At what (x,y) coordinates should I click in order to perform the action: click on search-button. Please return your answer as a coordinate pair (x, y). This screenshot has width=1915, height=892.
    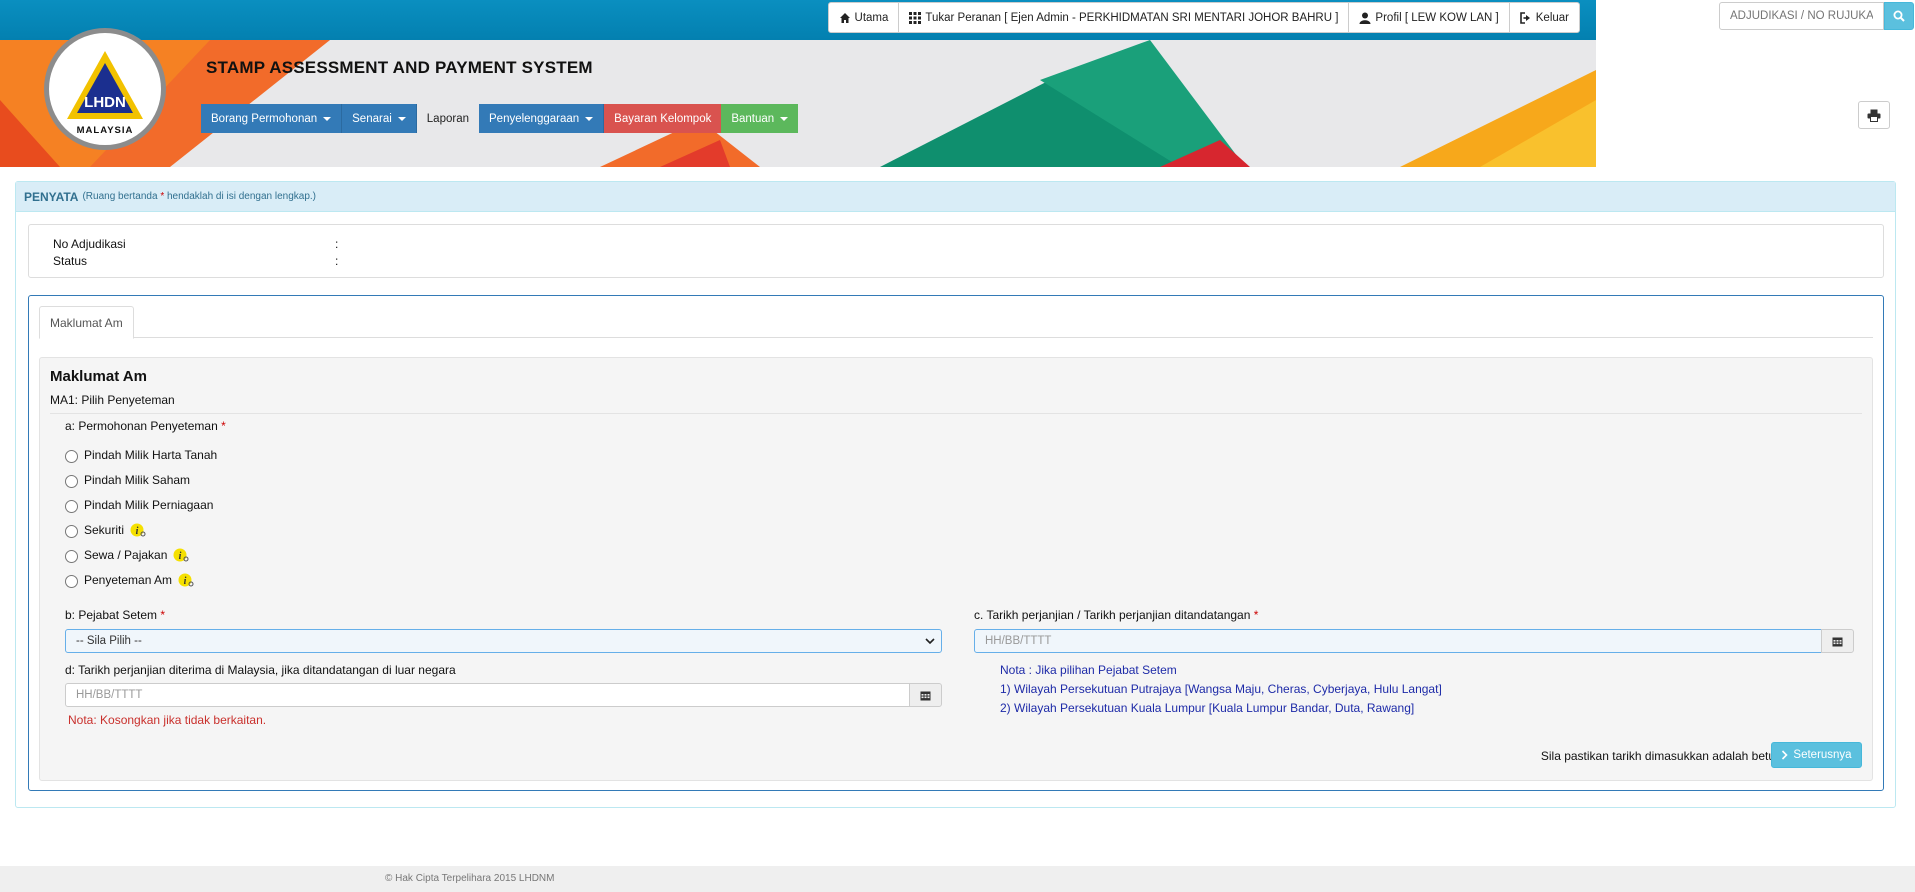
    Looking at the image, I should click on (1899, 16).